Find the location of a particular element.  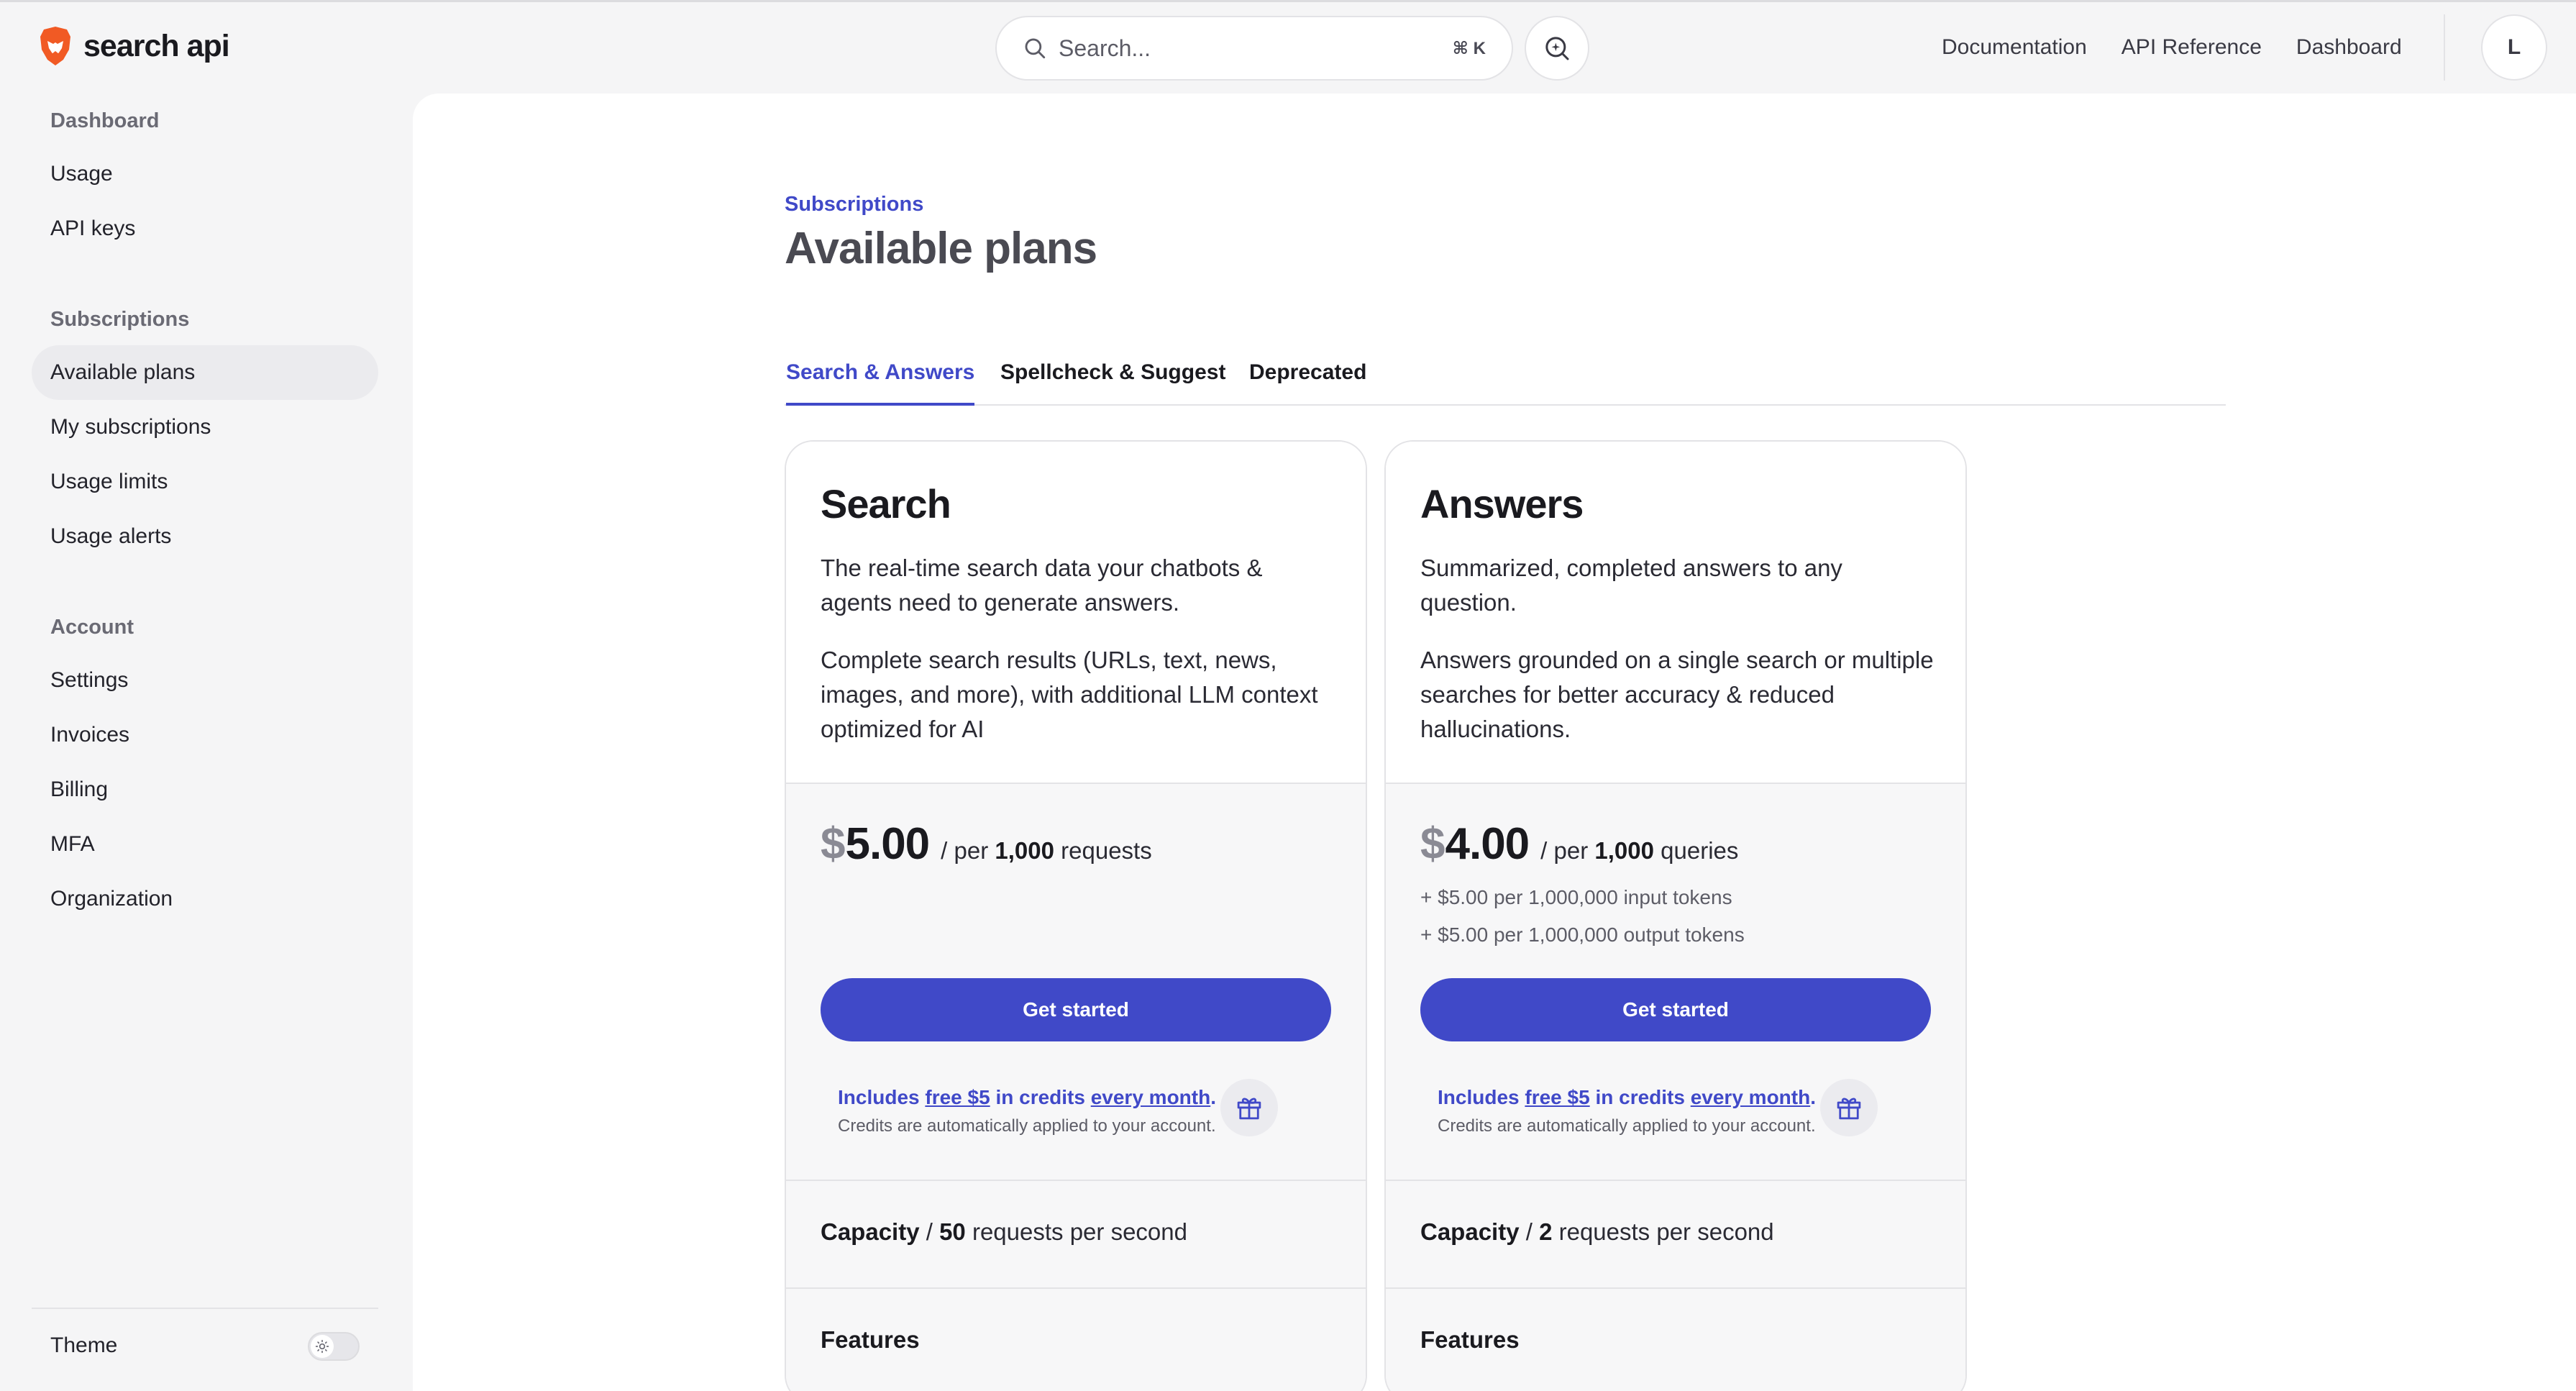

toggle-knob is located at coordinates (322, 1346).